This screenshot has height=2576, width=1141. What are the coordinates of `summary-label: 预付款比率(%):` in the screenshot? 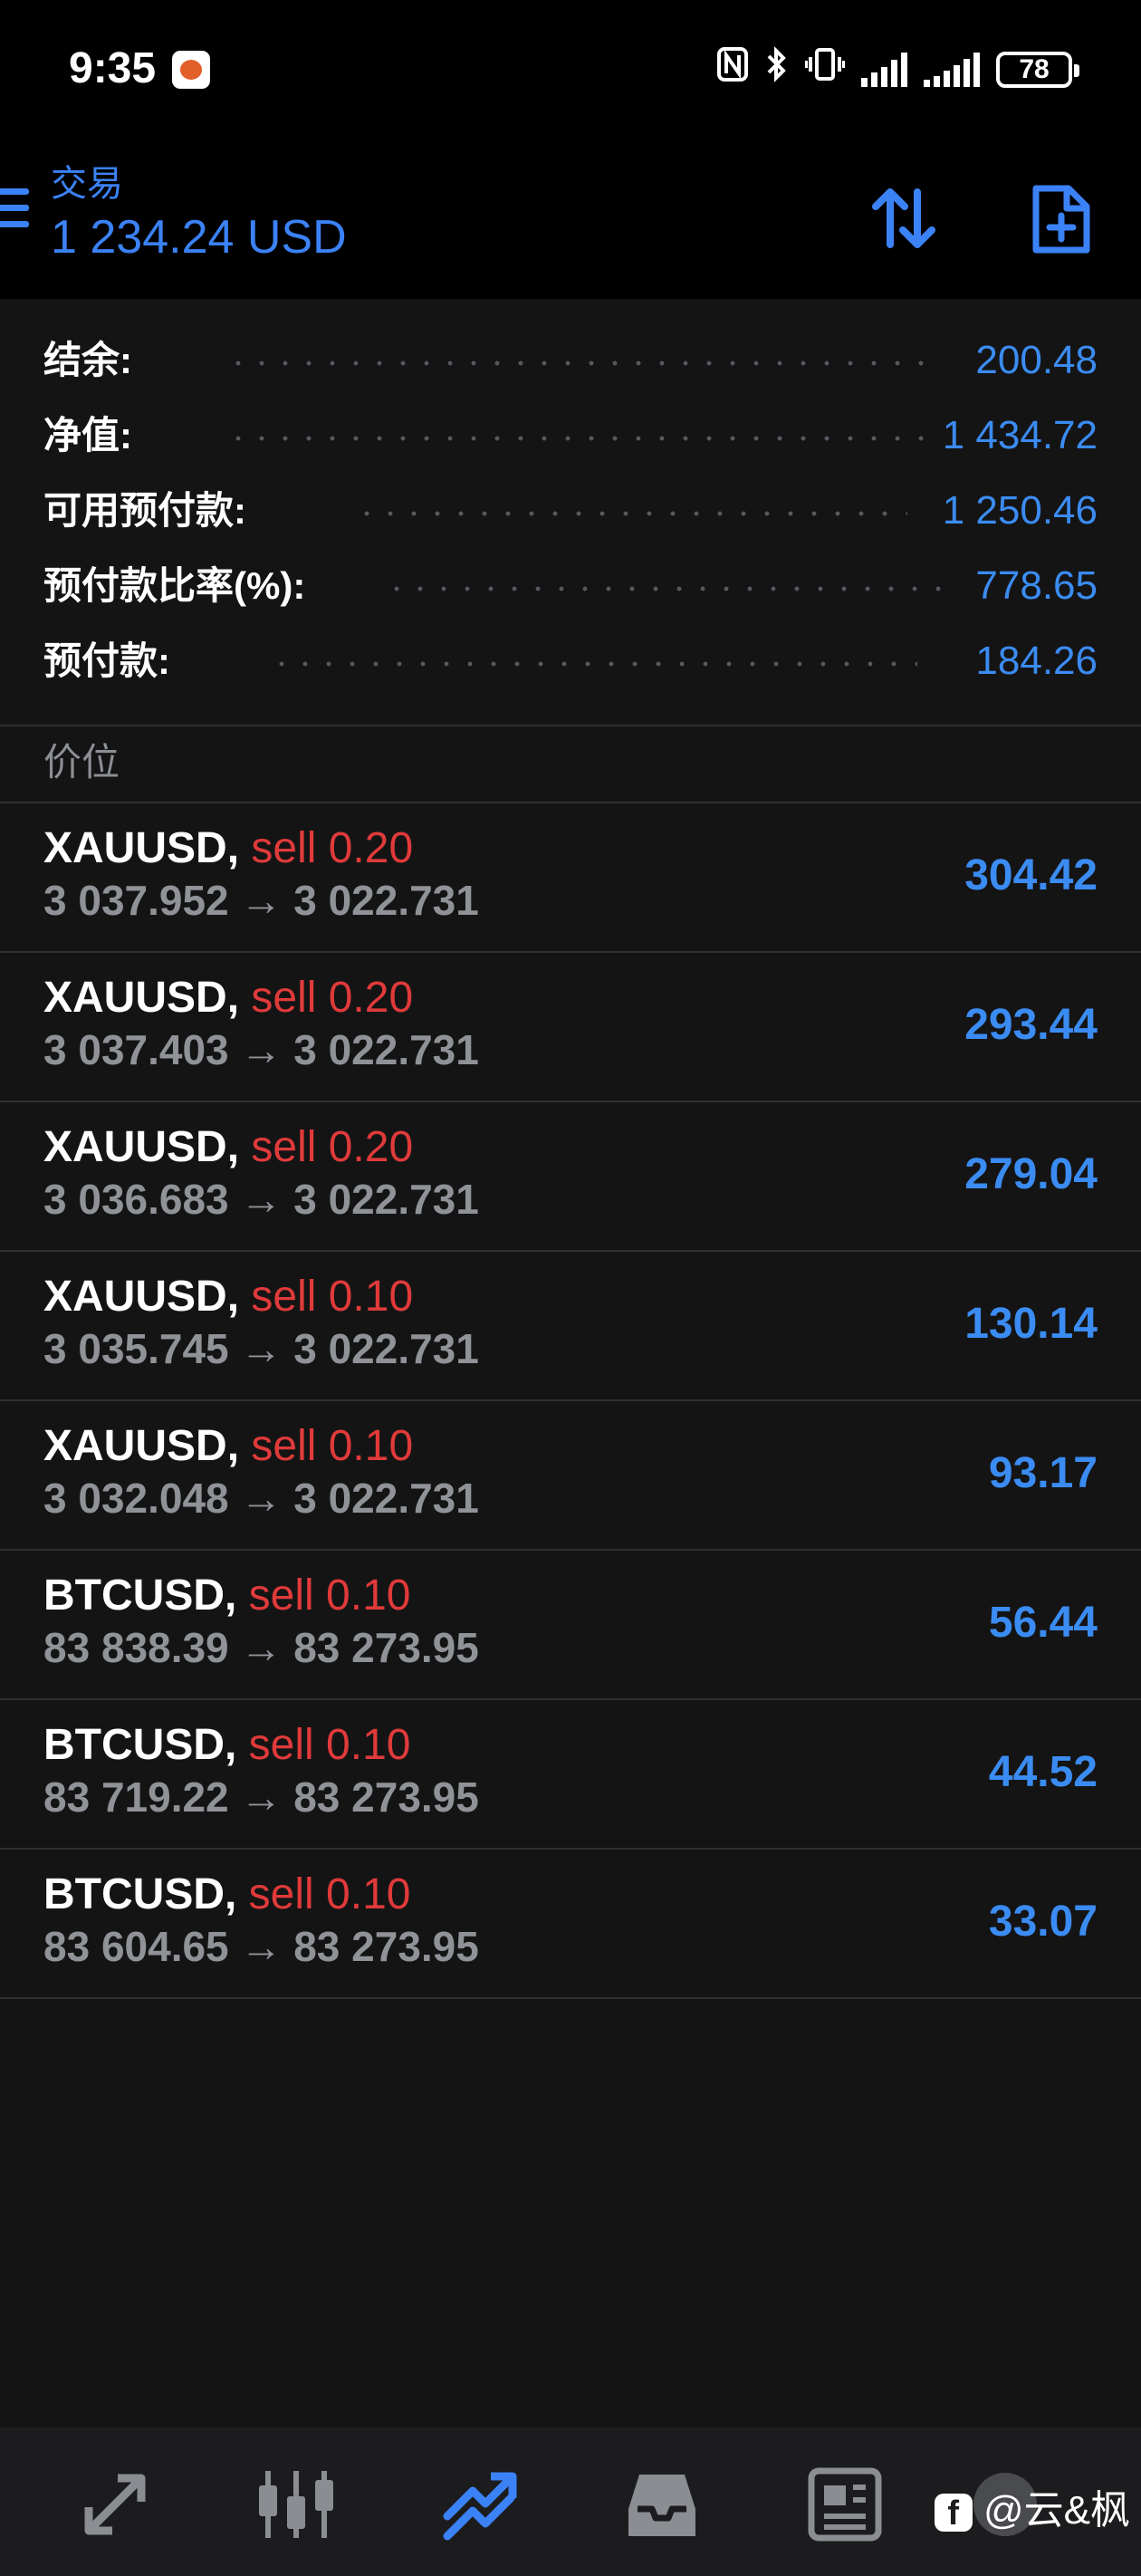 It's located at (175, 585).